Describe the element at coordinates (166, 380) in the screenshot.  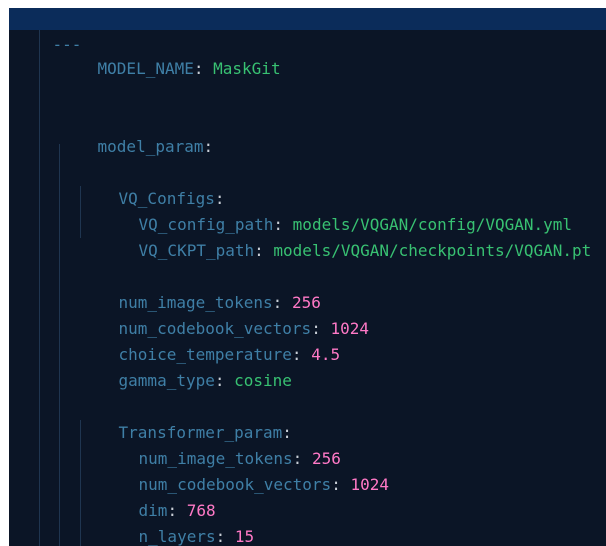
I see `yaml-key: gamma_type` at that location.